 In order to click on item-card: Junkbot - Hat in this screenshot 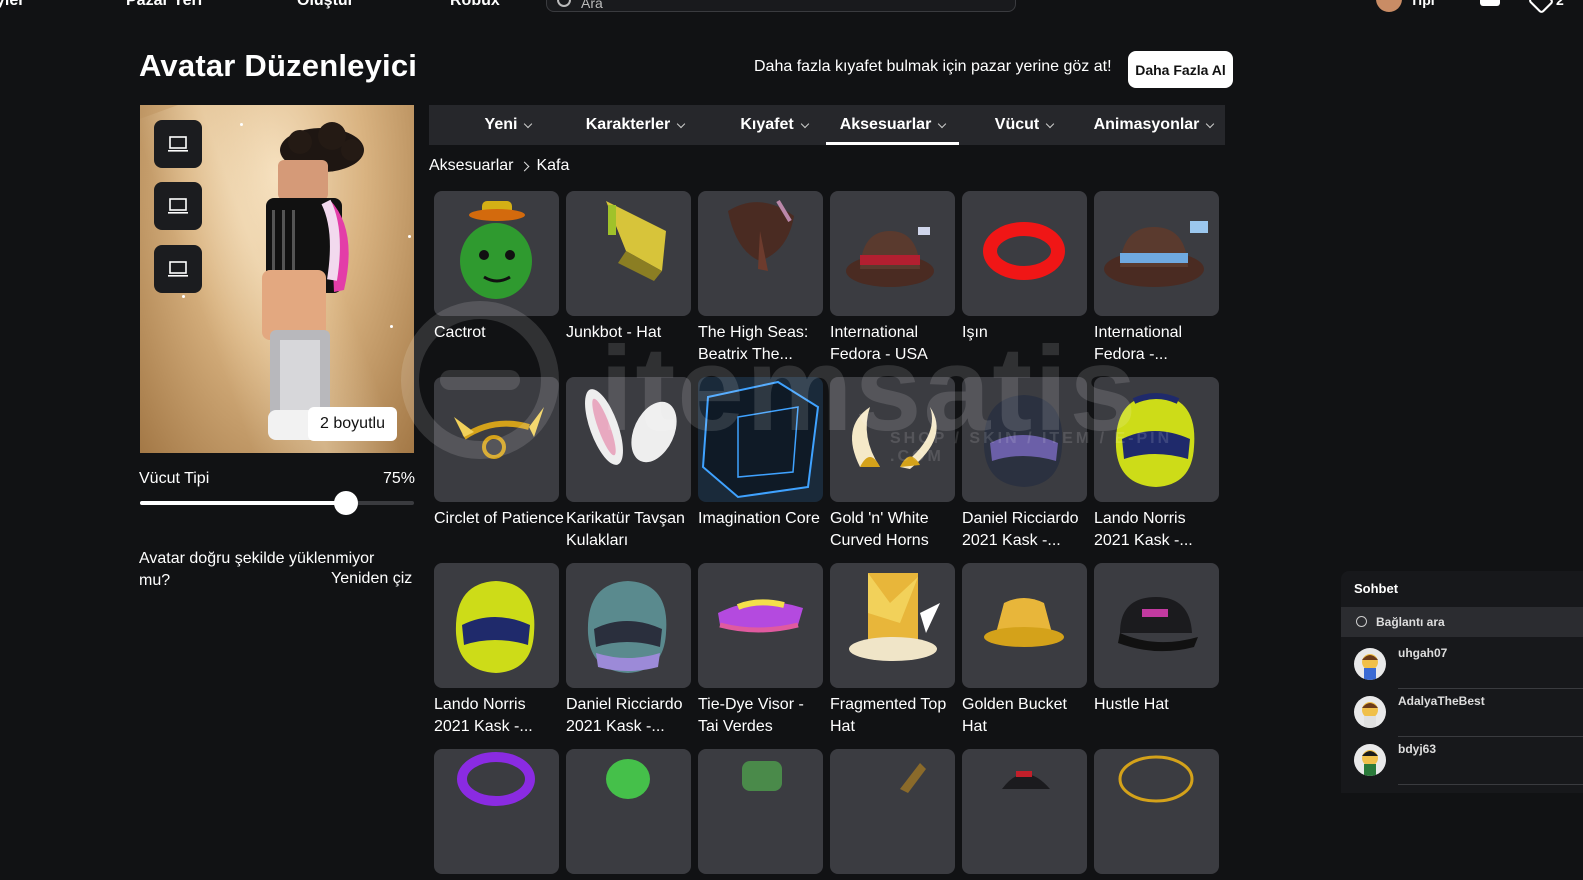, I will do `click(629, 267)`.